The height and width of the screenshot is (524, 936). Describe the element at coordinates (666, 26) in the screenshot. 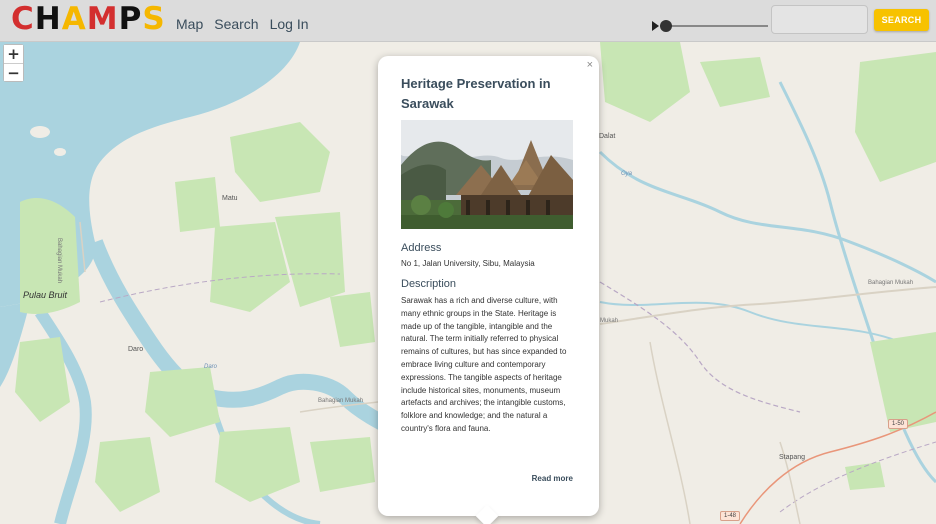

I see `slider-thumb` at that location.